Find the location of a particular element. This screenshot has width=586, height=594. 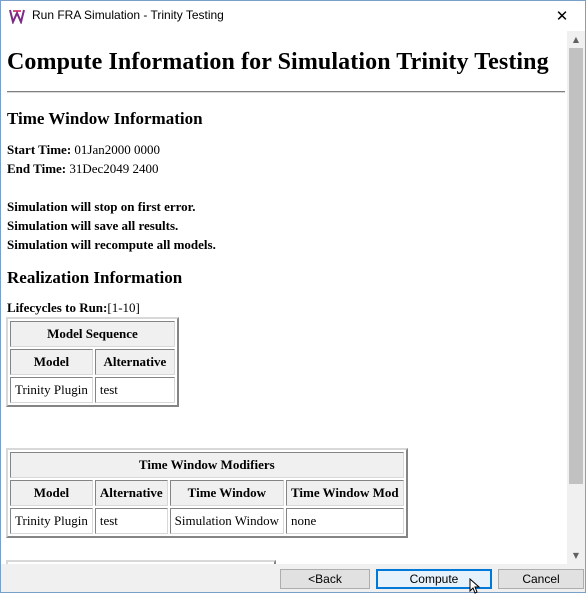

button-bar: <Back Compute Cancel is located at coordinates (293, 579).